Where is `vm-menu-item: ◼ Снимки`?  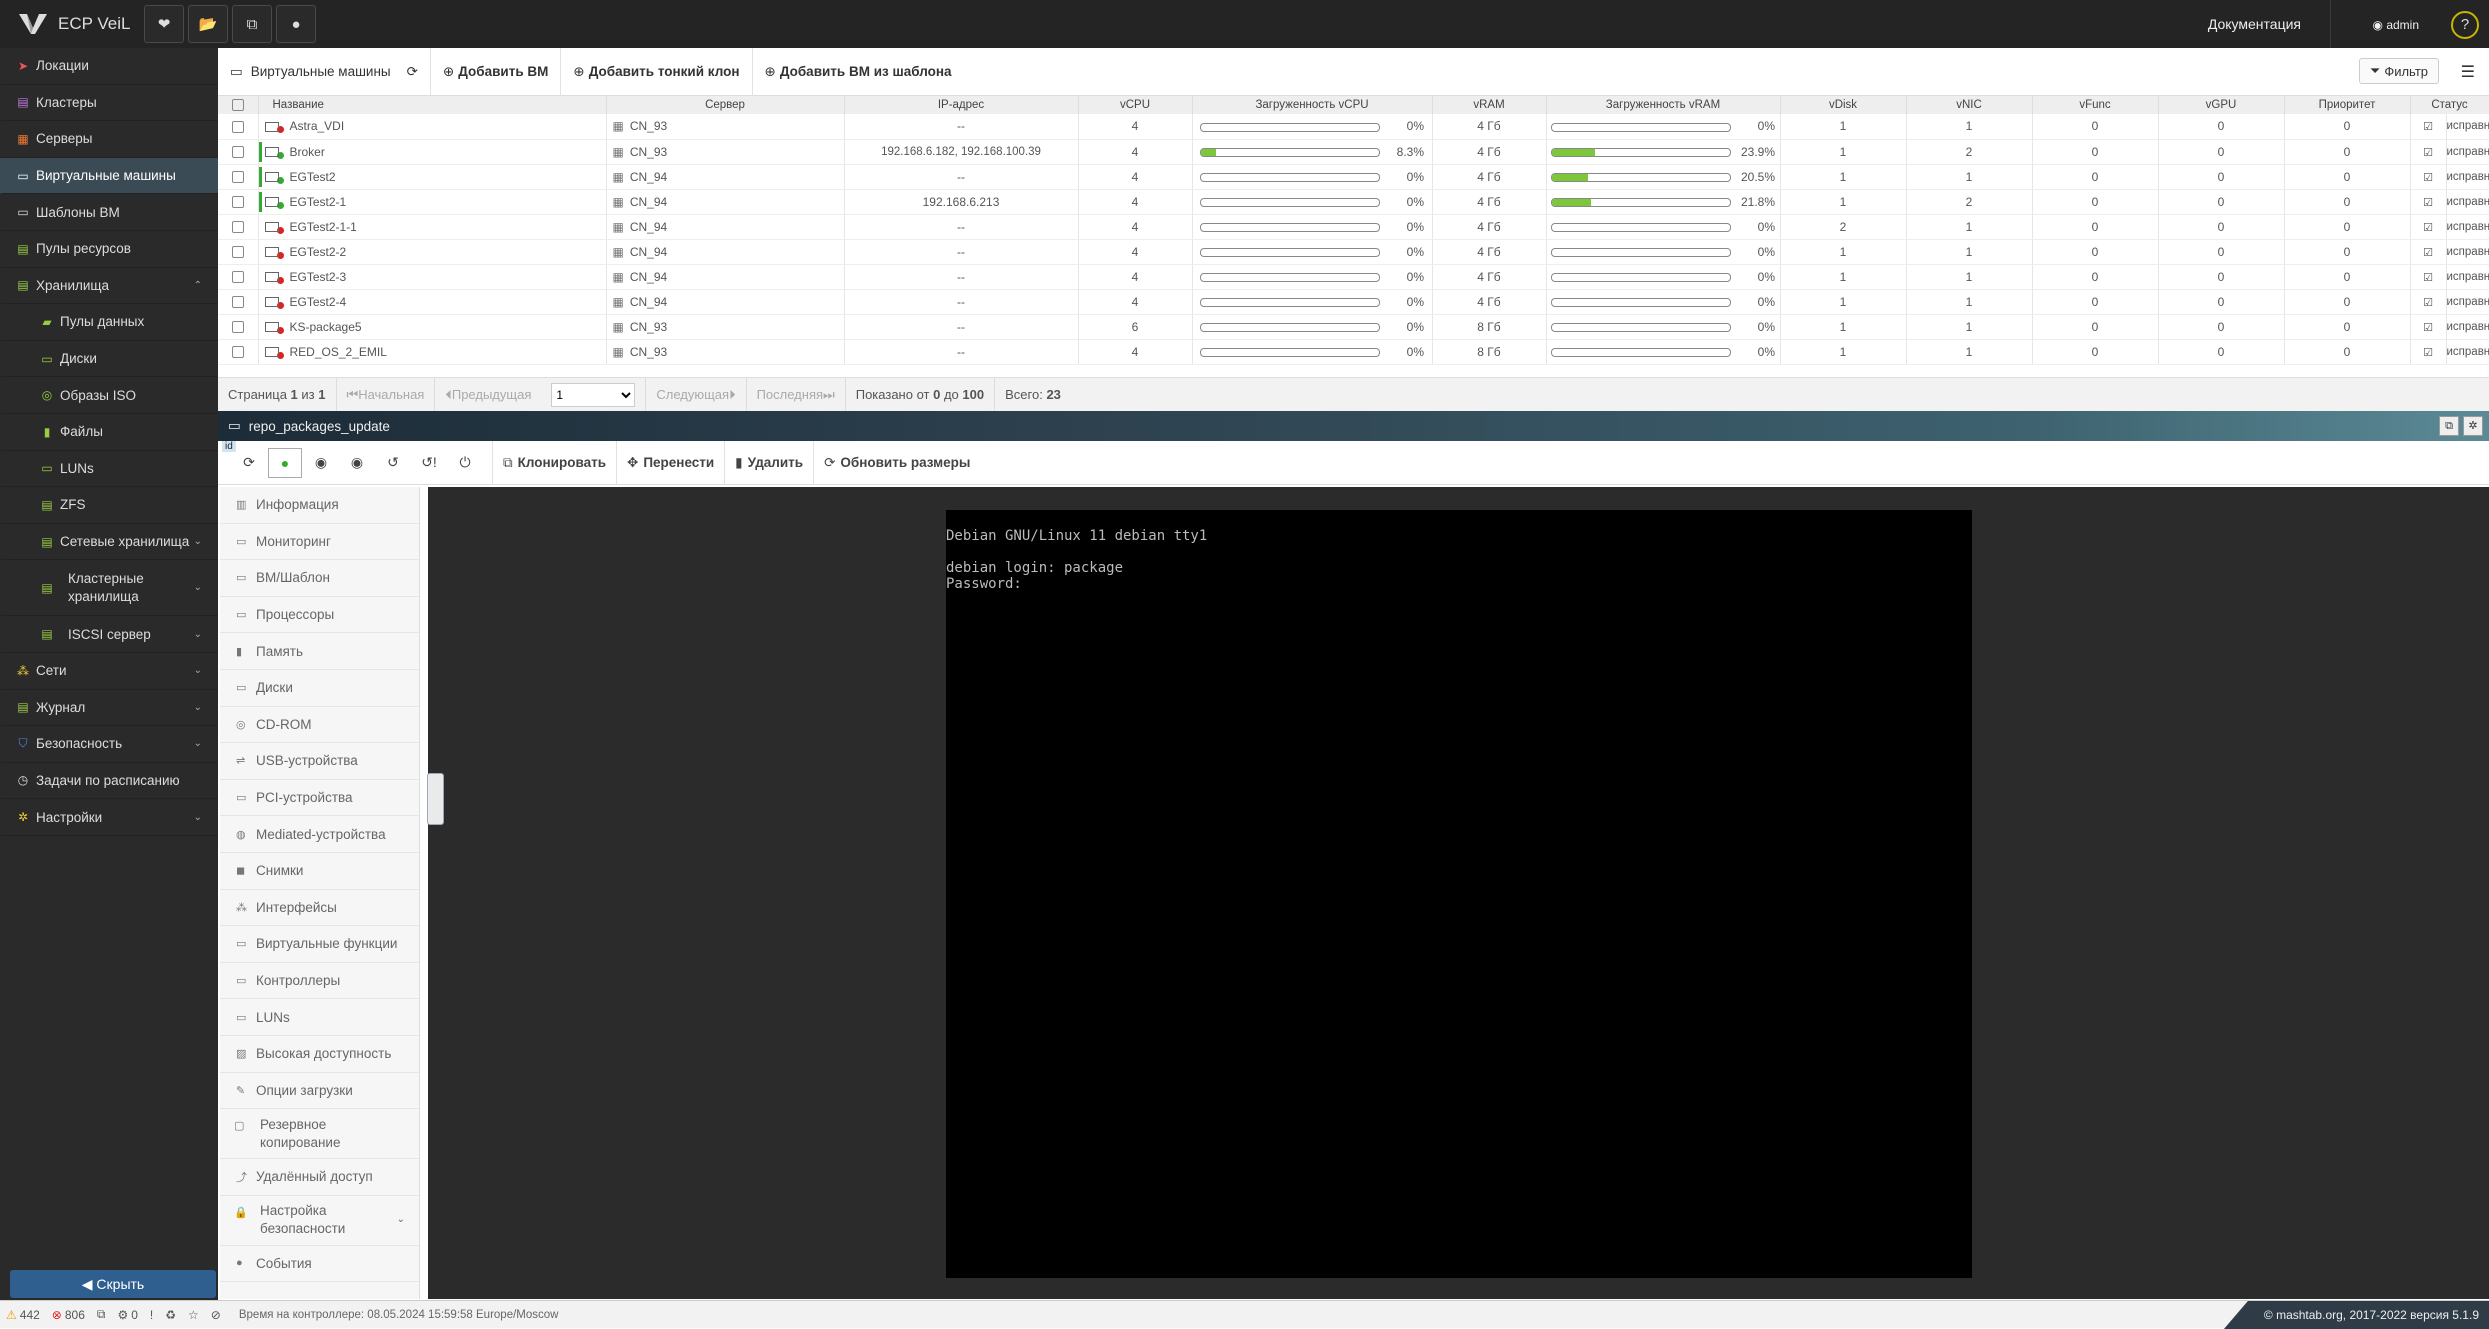 vm-menu-item: ◼ Снимки is located at coordinates (319, 871).